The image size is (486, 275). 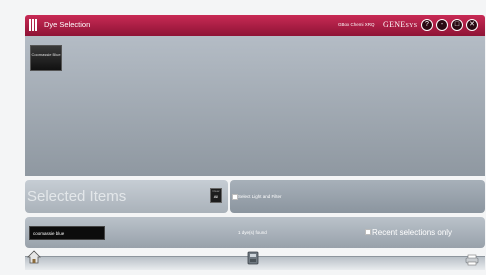 I want to click on recent-selections-label: Recent selections only, so click(x=412, y=232).